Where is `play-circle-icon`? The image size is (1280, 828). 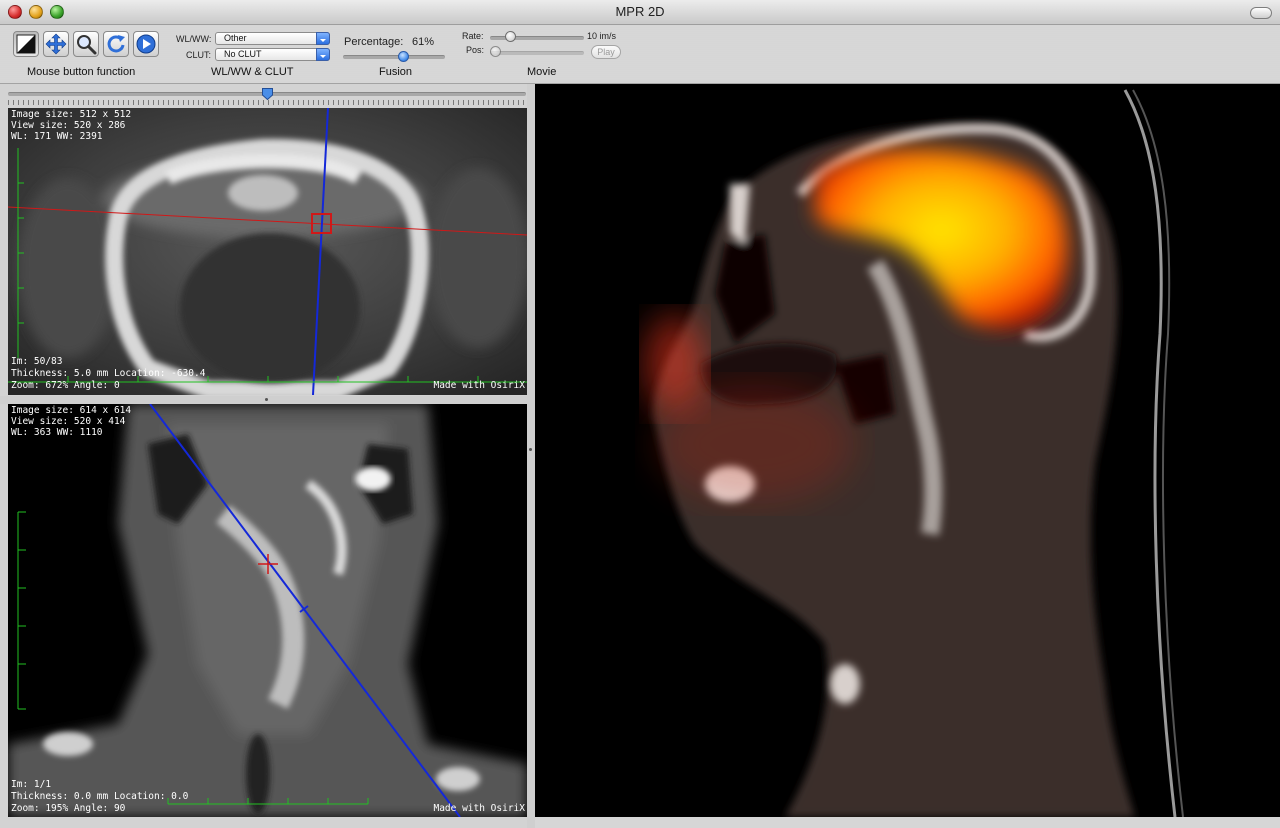
play-circle-icon is located at coordinates (146, 44).